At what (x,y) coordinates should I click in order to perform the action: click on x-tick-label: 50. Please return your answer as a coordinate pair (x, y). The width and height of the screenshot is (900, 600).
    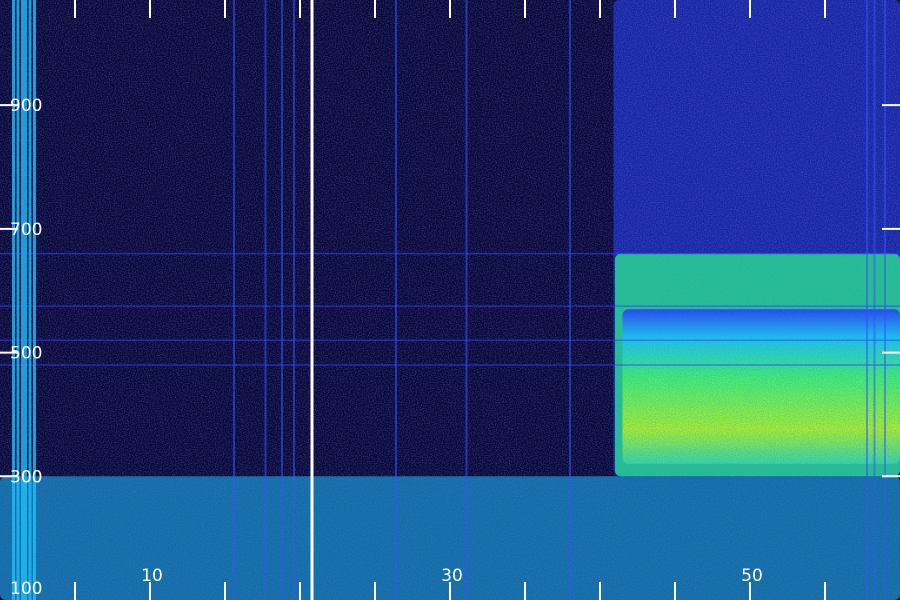
    Looking at the image, I should click on (752, 576).